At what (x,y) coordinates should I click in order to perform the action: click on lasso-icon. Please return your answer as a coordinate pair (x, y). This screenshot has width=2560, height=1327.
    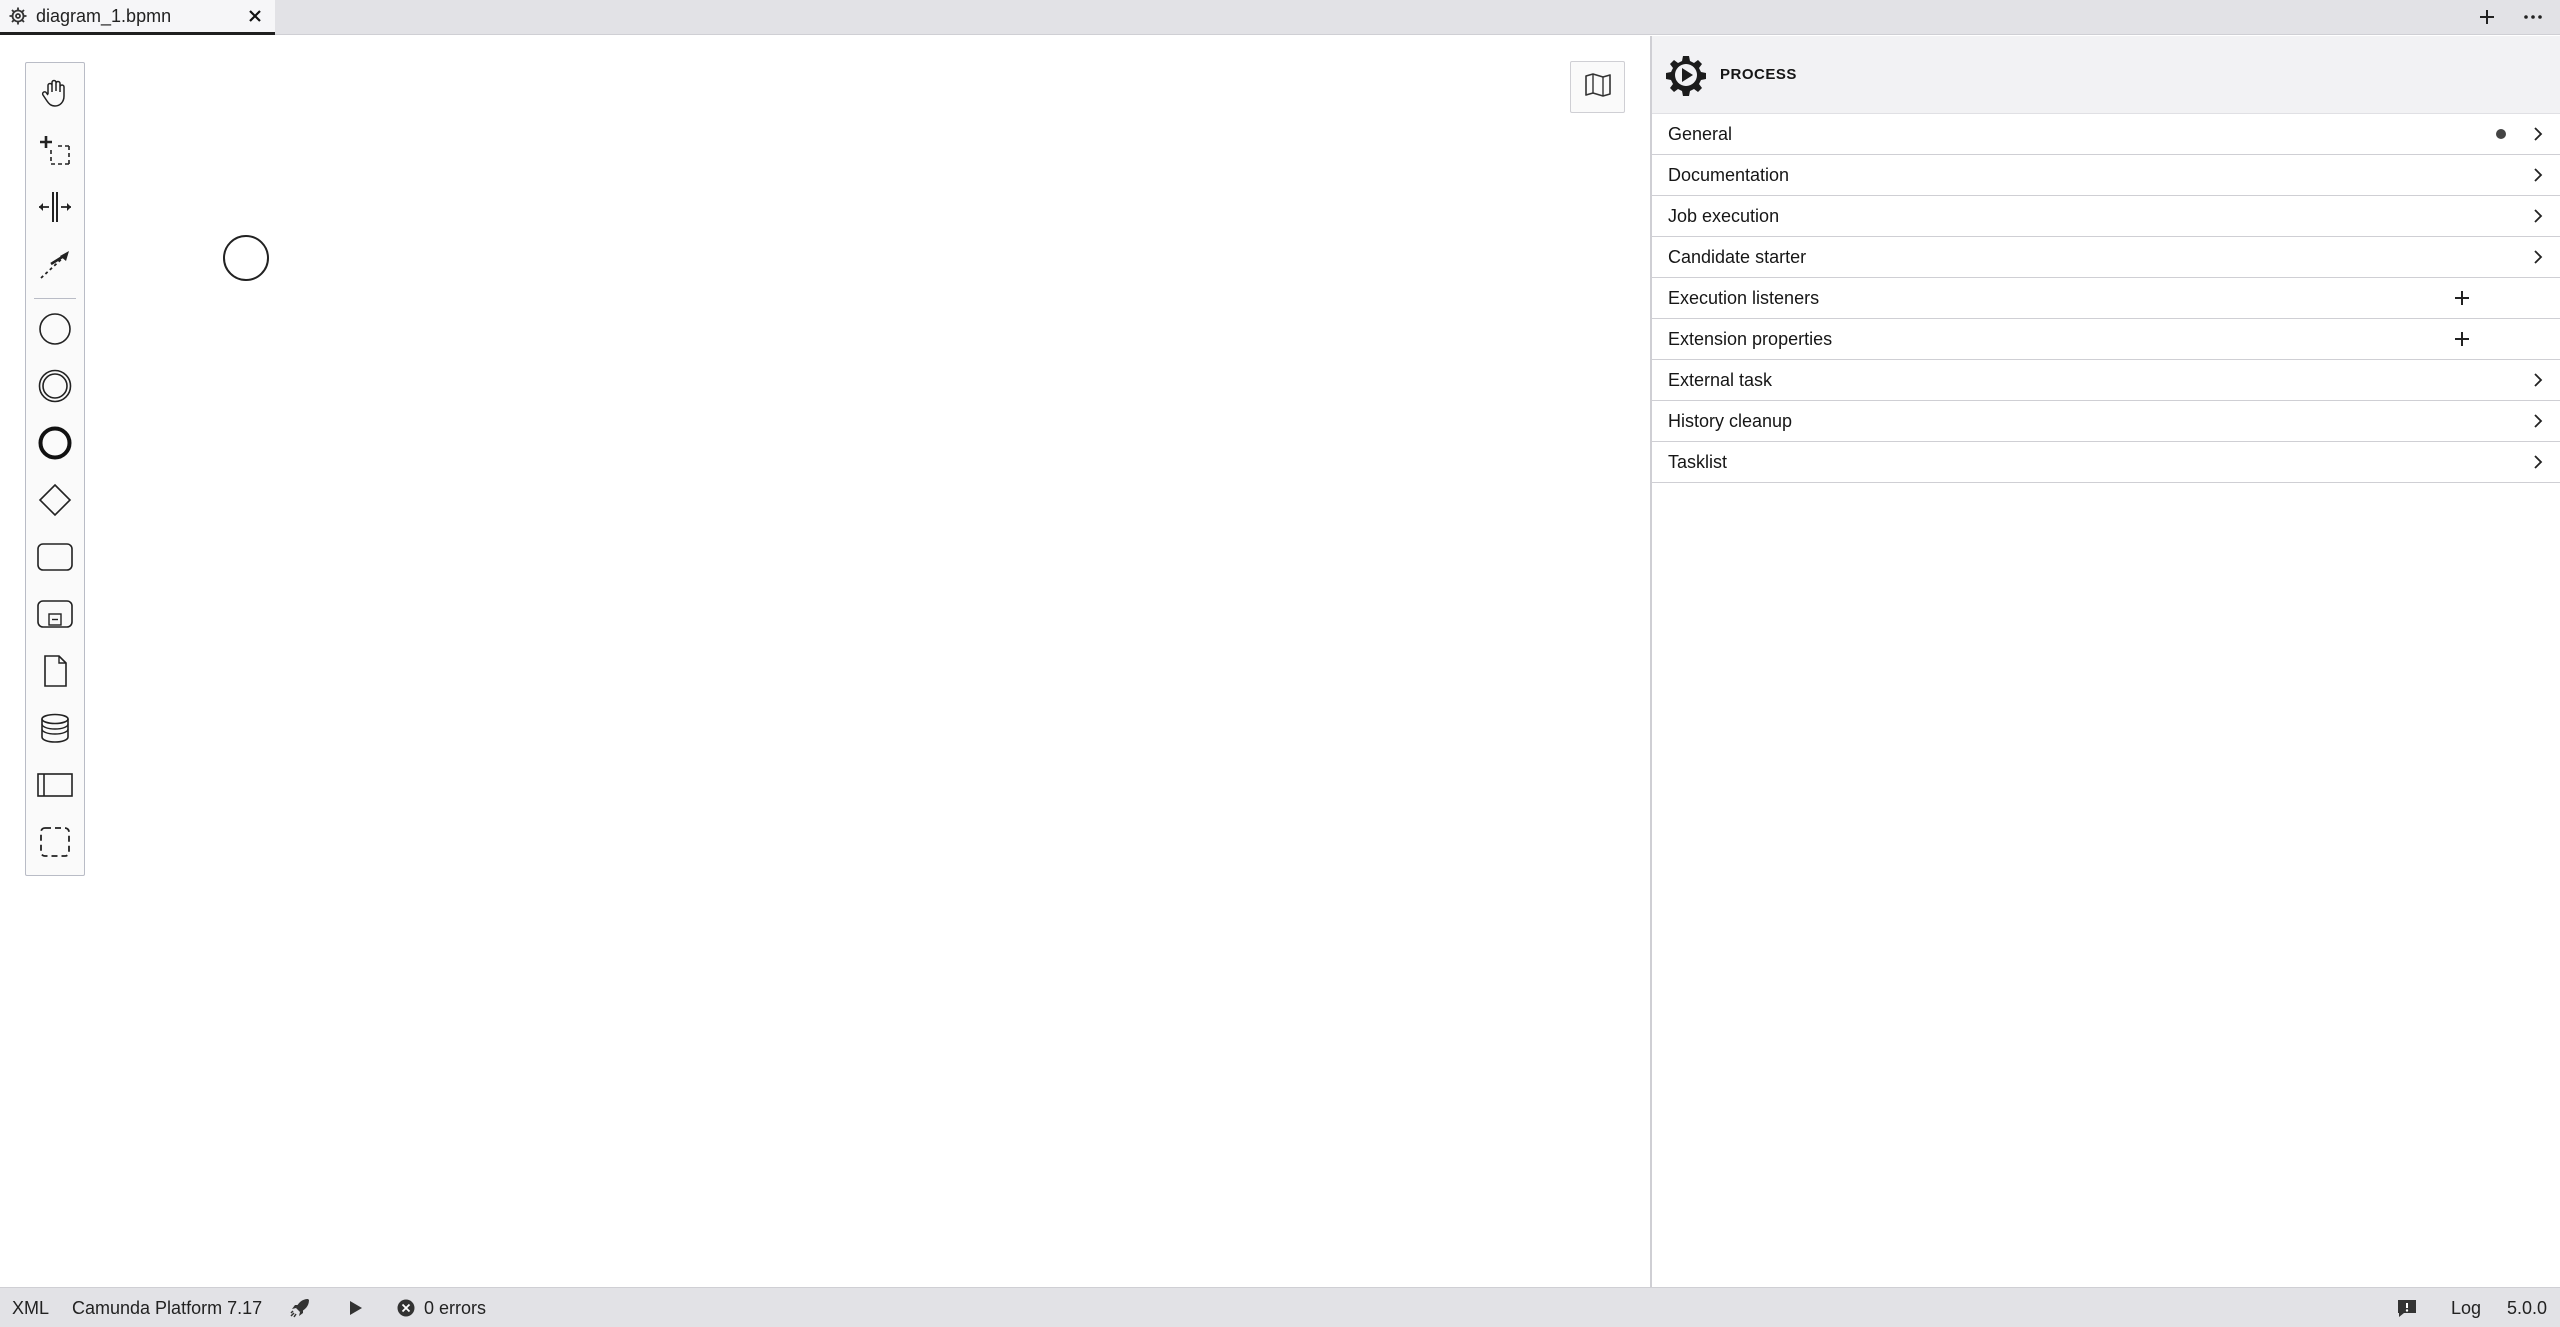
    Looking at the image, I should click on (55, 152).